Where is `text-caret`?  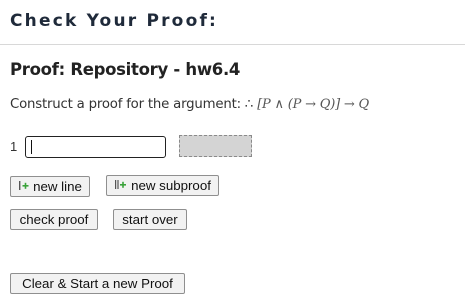 text-caret is located at coordinates (31, 147).